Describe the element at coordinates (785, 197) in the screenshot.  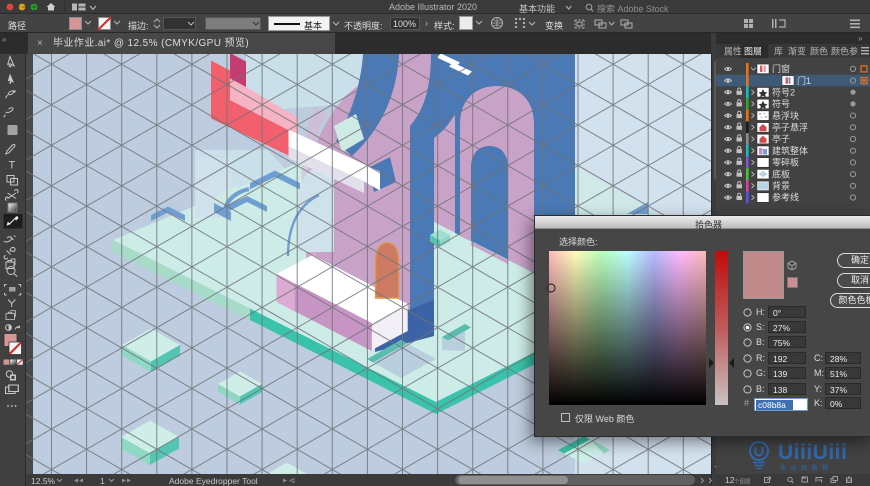
I see `svg-text: 参考线` at that location.